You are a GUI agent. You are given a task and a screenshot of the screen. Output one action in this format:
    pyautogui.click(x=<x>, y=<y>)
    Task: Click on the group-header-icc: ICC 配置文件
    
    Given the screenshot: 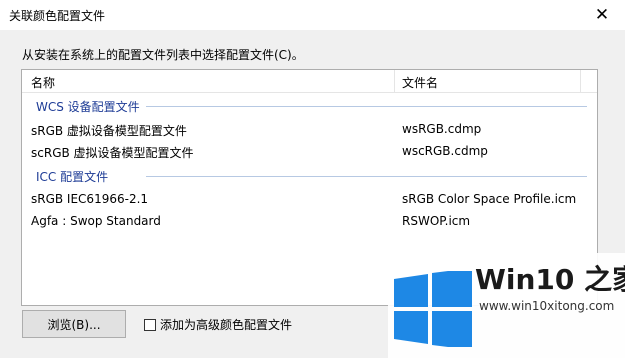 What is the action you would take?
    pyautogui.click(x=309, y=176)
    